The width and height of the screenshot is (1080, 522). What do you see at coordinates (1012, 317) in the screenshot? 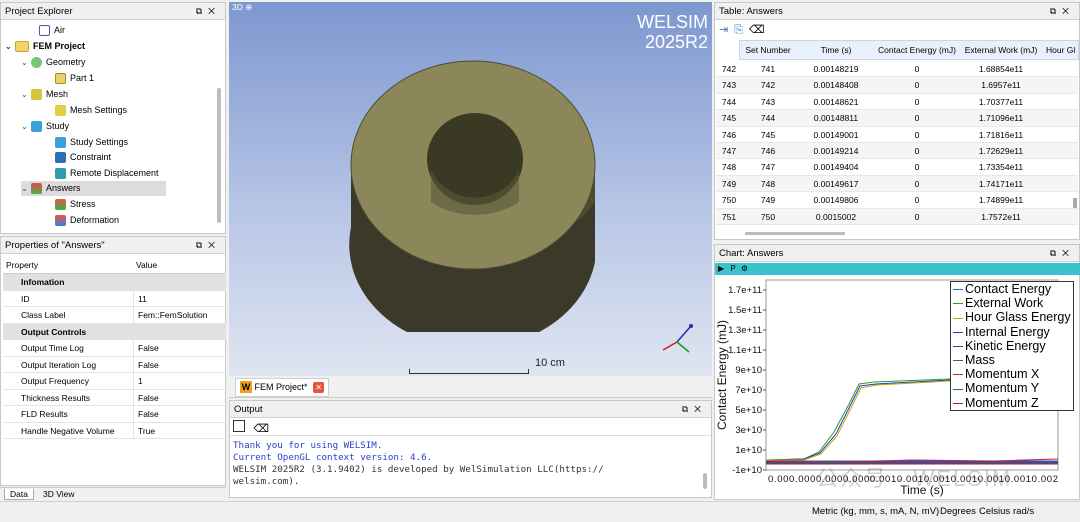
I see `legend-item: Hour Glass Energy` at bounding box center [1012, 317].